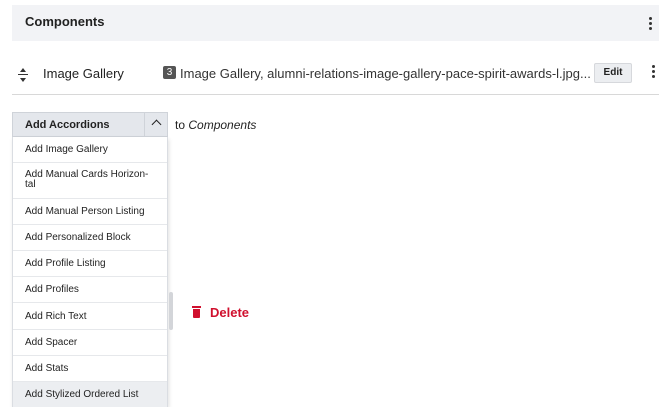  What do you see at coordinates (90, 150) in the screenshot?
I see `menu-item: Add Image Gallery` at bounding box center [90, 150].